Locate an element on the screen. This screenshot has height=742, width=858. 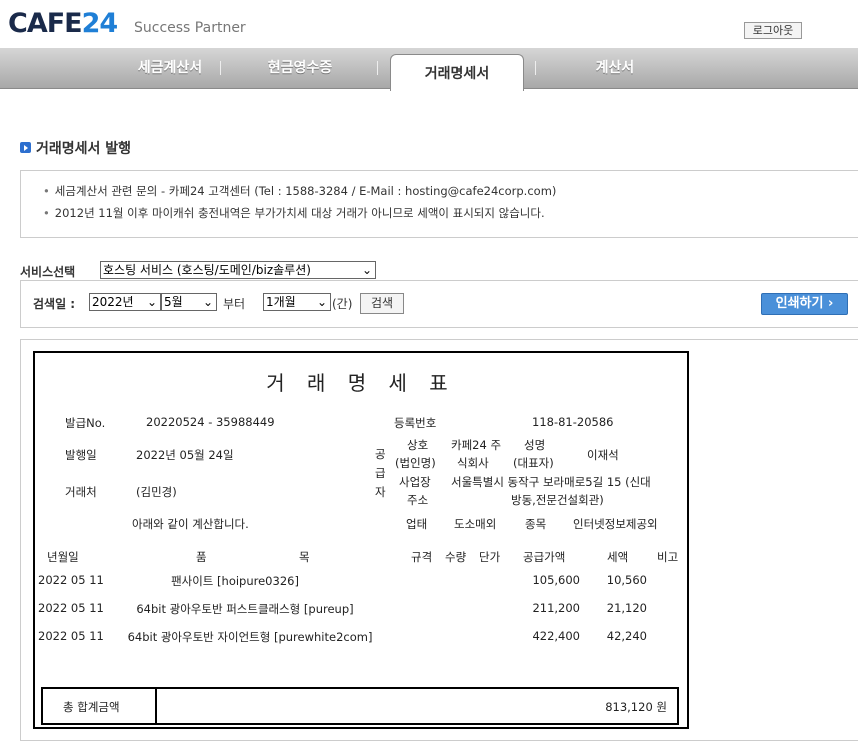
total-label: 총 합계금액 is located at coordinates (91, 707).